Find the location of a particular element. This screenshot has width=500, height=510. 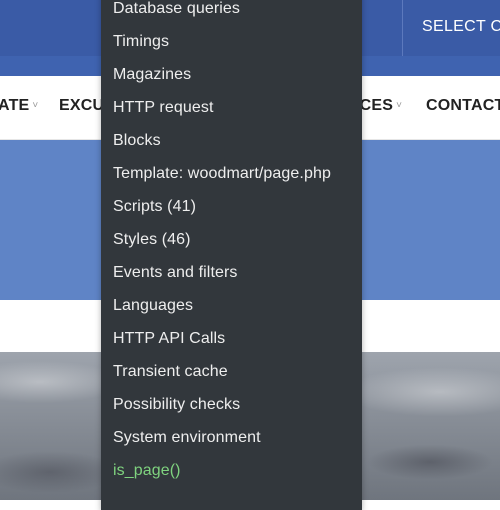

select-category-button: SELECT CA is located at coordinates (461, 27).